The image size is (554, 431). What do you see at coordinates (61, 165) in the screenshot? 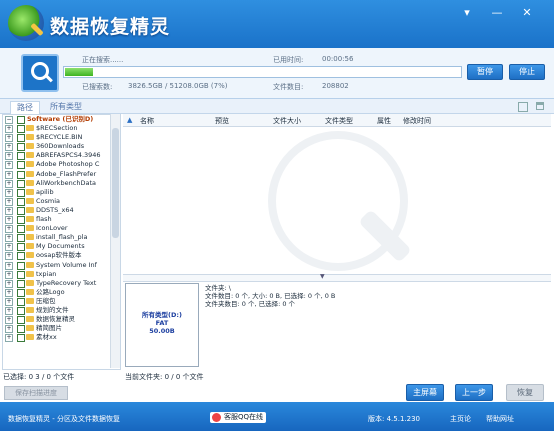
I see `tree-item: + Adobe Photoshop C` at bounding box center [61, 165].